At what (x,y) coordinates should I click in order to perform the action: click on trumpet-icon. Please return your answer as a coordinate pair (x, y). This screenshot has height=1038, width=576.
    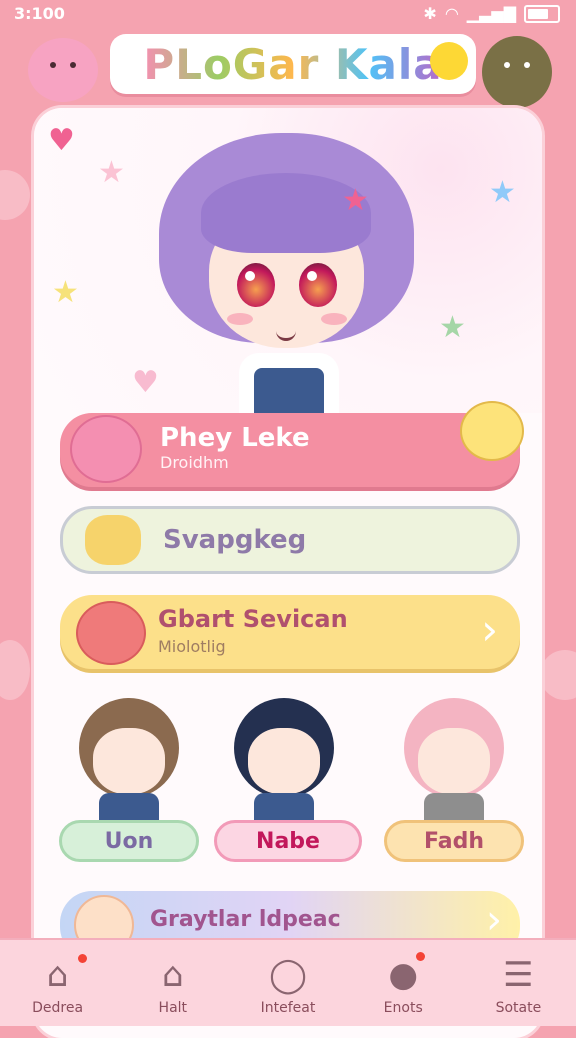
    Looking at the image, I should click on (113, 540).